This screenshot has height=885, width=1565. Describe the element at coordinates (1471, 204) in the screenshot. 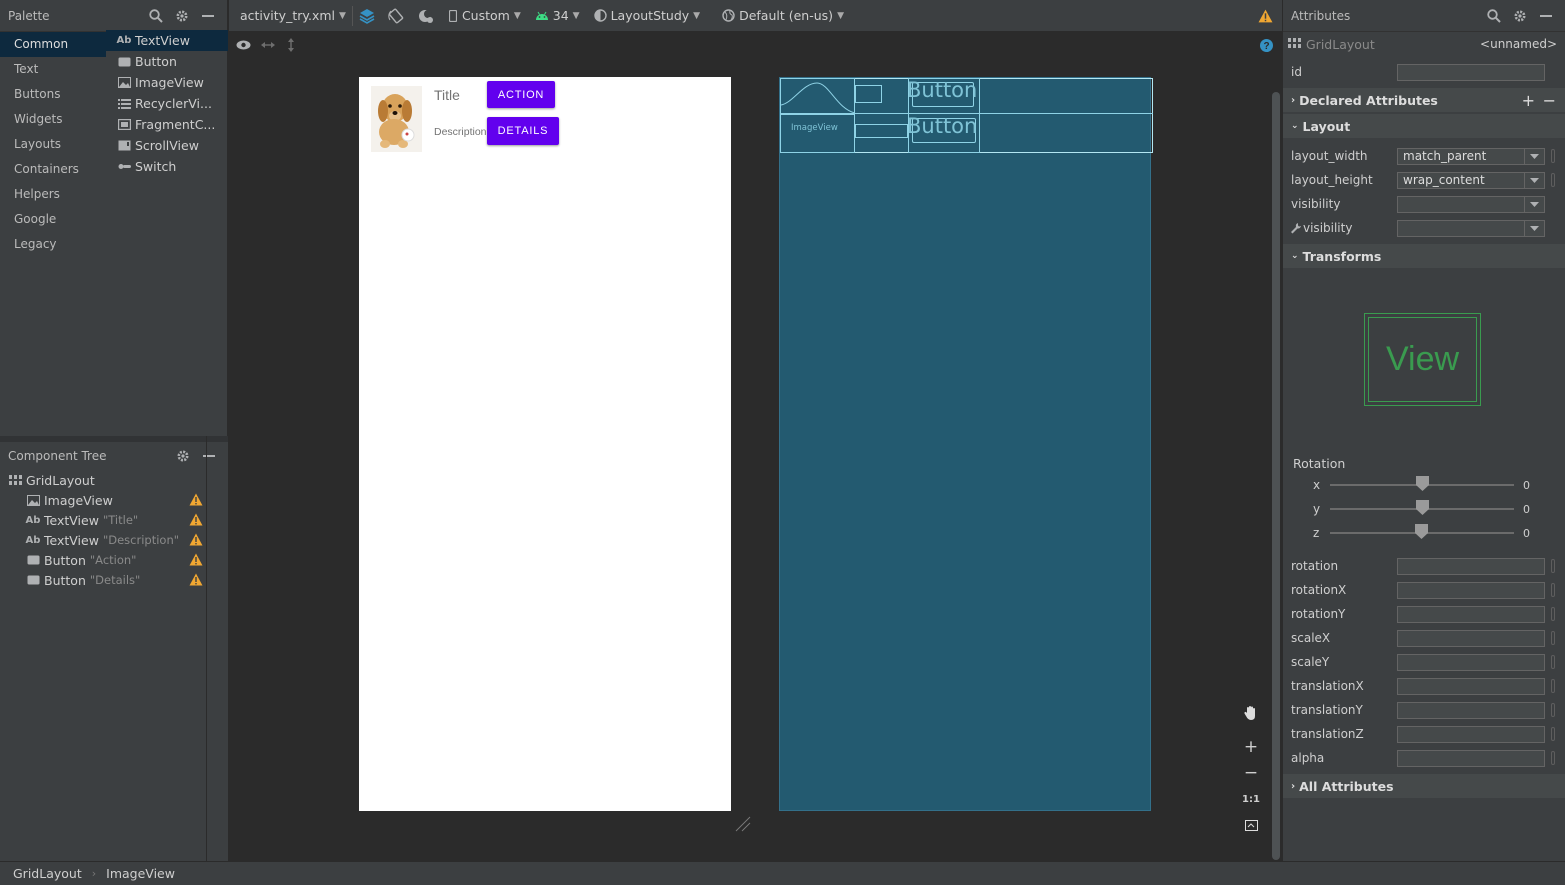

I see `visibility-select` at that location.